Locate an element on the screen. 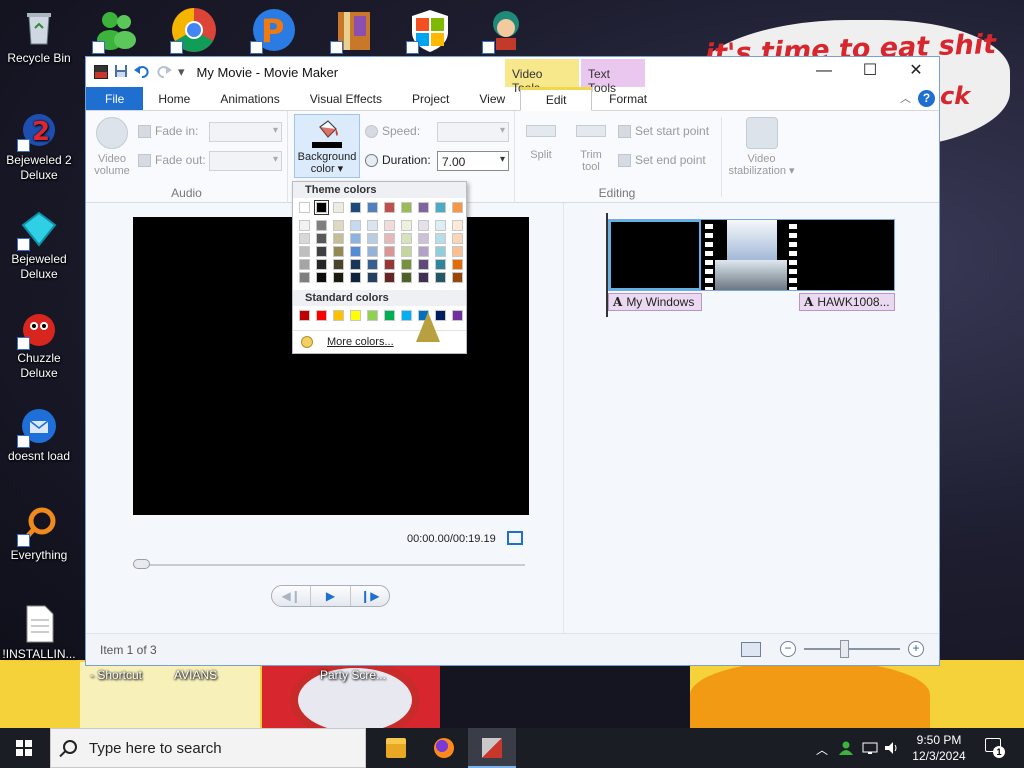 The height and width of the screenshot is (768, 1024). taskbar-movie-maker is located at coordinates (492, 748).